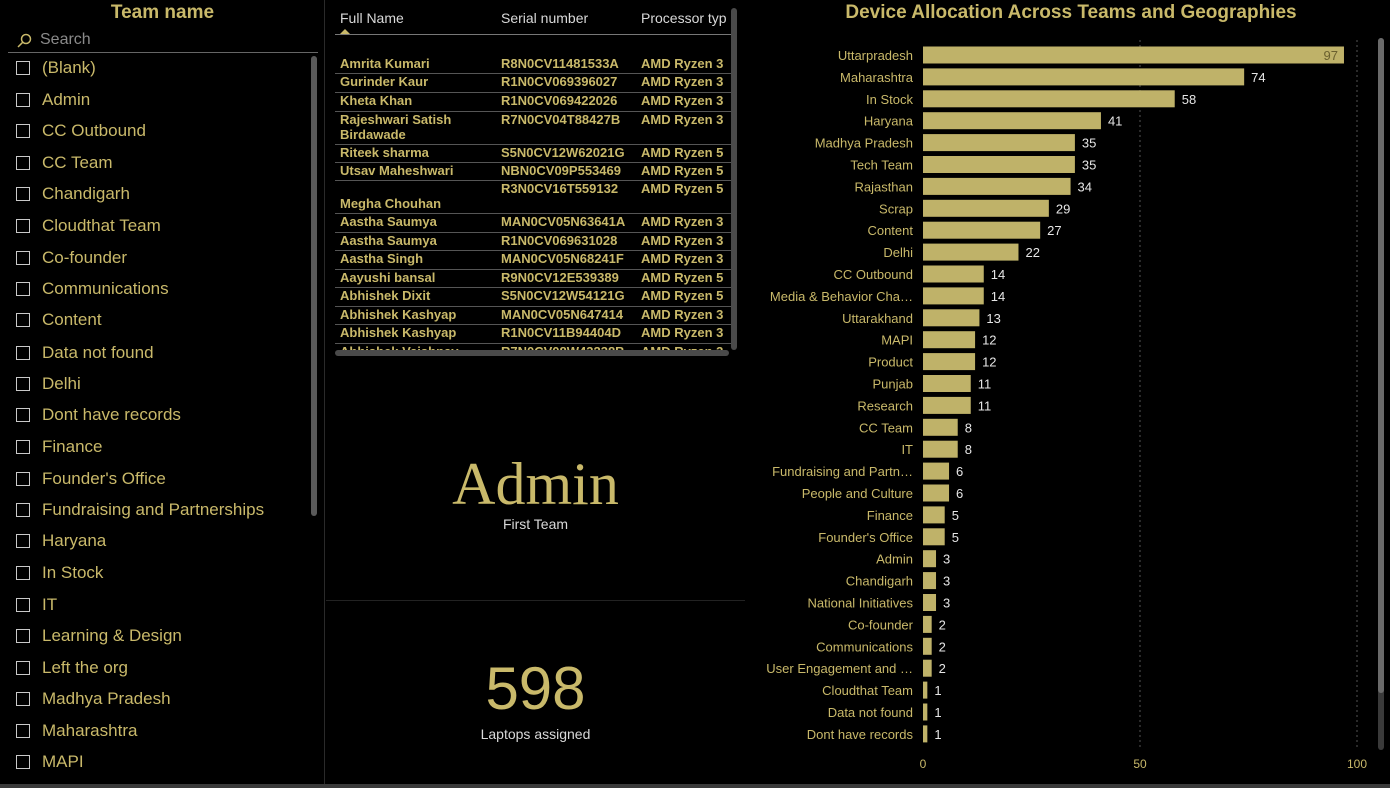 The width and height of the screenshot is (1390, 788). Describe the element at coordinates (50, 762) in the screenshot. I see `slicer-item: MAPI` at that location.